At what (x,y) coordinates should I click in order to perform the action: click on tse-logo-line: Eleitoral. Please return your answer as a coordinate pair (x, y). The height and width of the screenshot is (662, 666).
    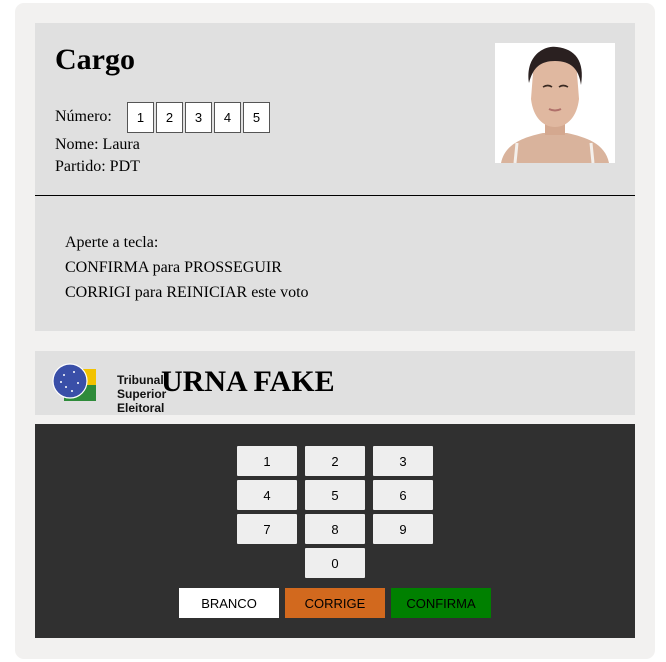
    Looking at the image, I should click on (141, 408).